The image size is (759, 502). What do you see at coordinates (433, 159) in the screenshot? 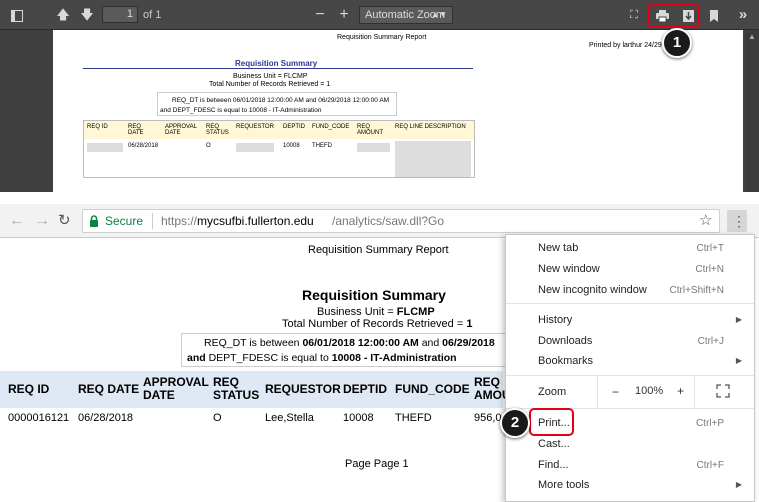
I see `redacted-line-description` at bounding box center [433, 159].